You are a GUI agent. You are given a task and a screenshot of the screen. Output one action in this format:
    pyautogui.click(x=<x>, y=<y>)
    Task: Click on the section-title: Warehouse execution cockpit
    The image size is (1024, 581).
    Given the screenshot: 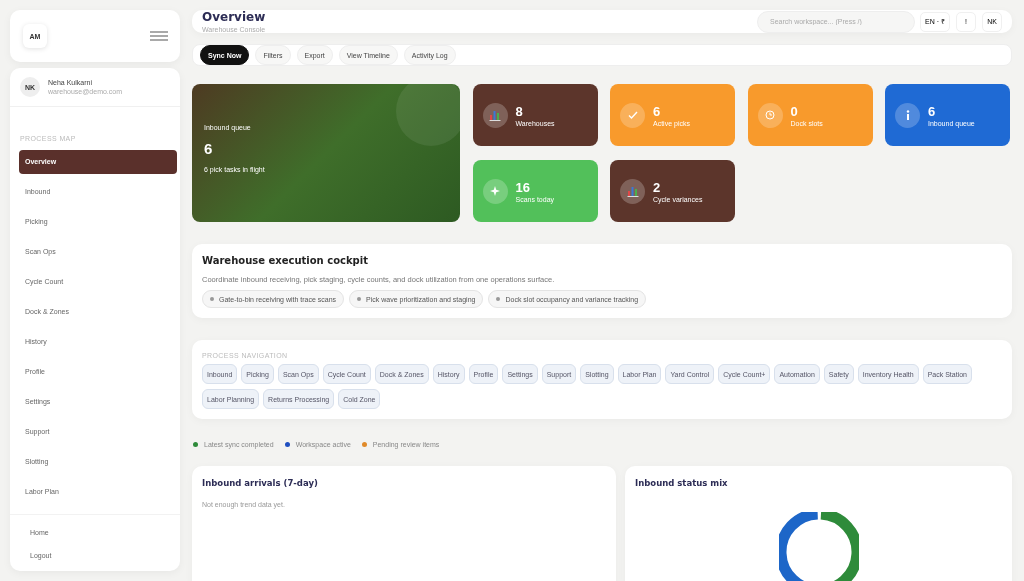 What is the action you would take?
    pyautogui.click(x=285, y=260)
    